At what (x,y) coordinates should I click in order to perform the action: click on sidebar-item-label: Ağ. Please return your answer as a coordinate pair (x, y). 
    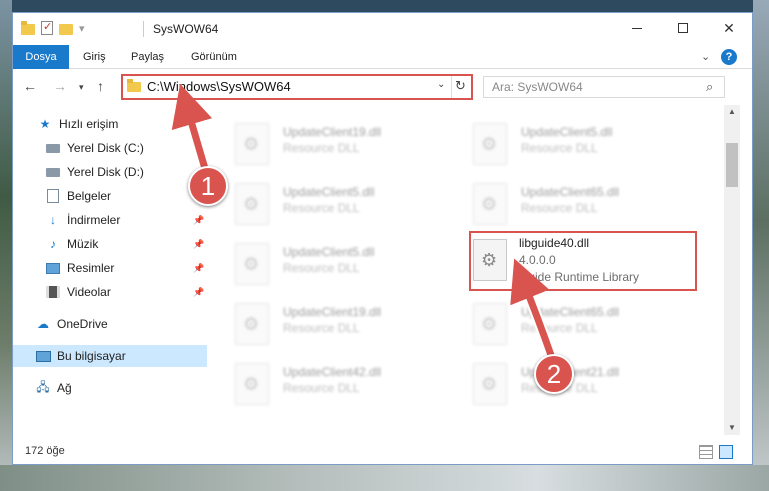
    Looking at the image, I should click on (64, 388).